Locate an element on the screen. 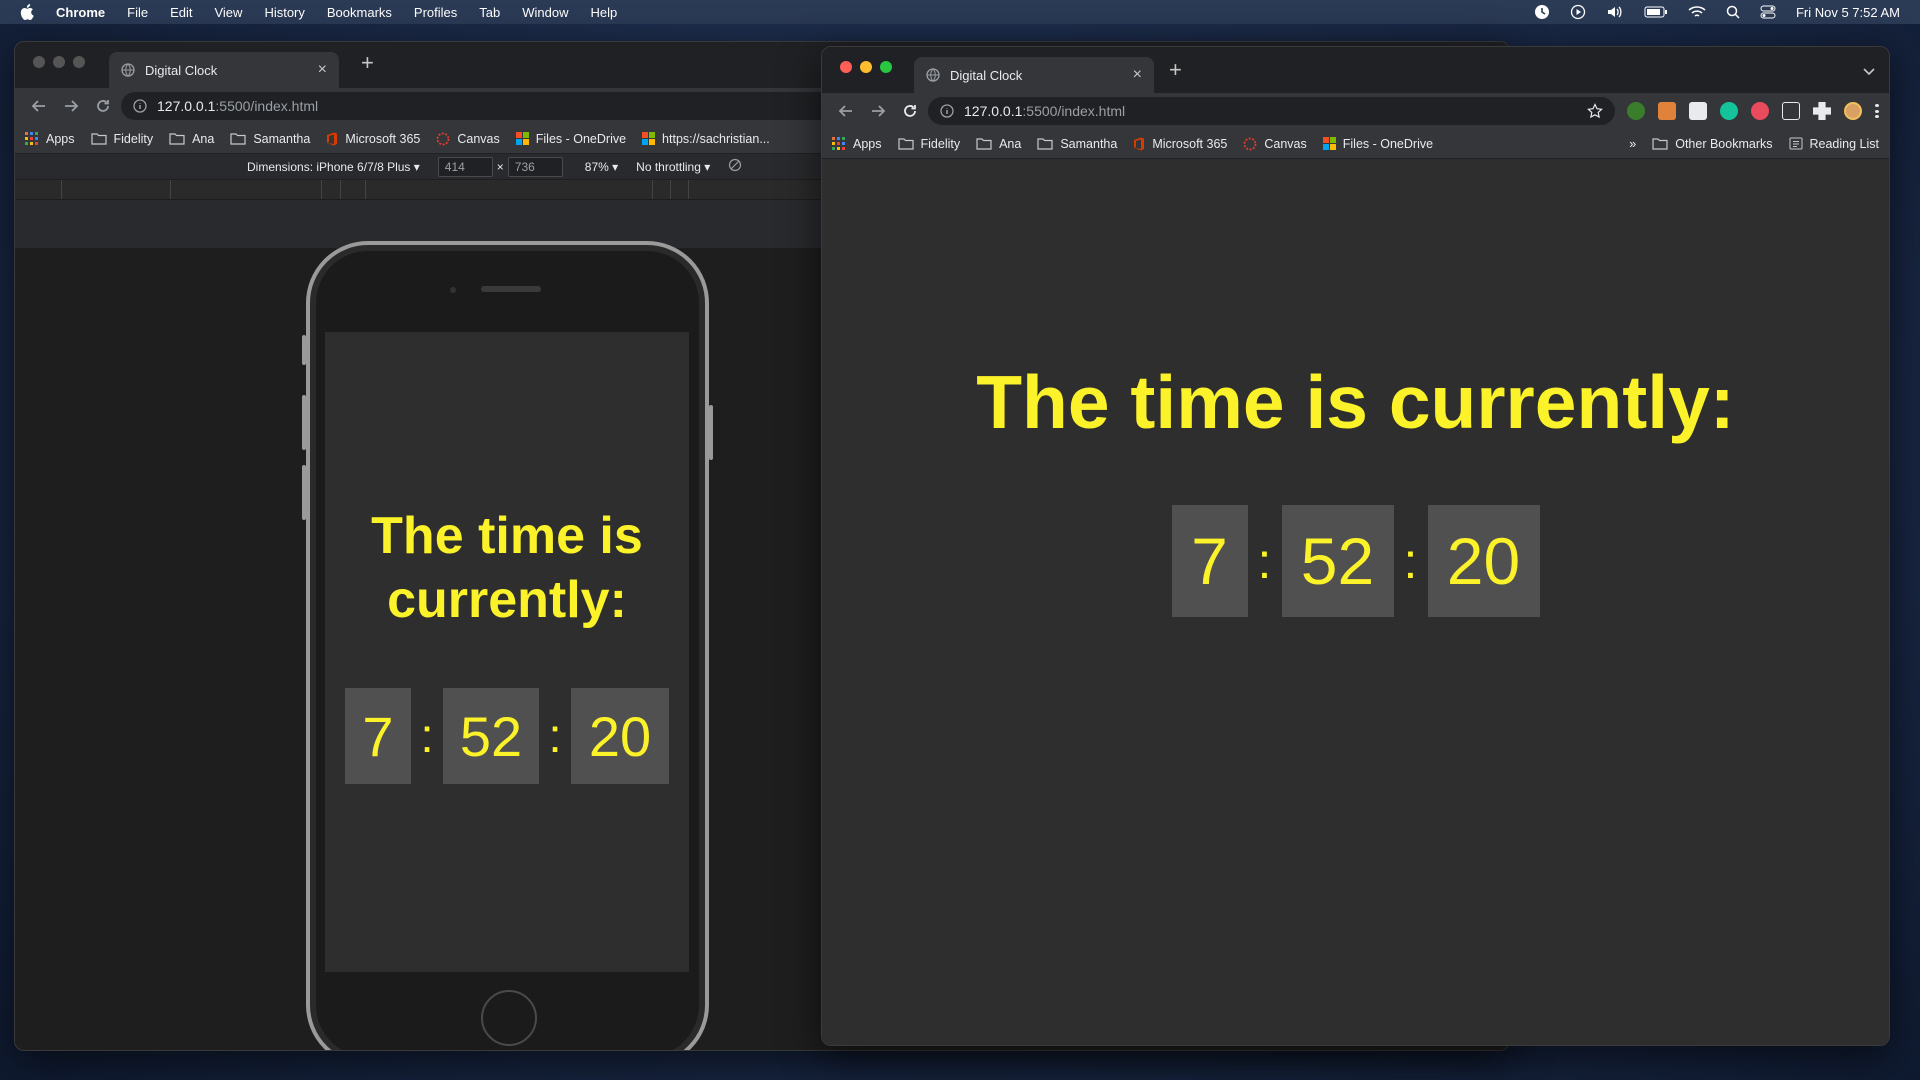  hours-display: 7 is located at coordinates (378, 736).